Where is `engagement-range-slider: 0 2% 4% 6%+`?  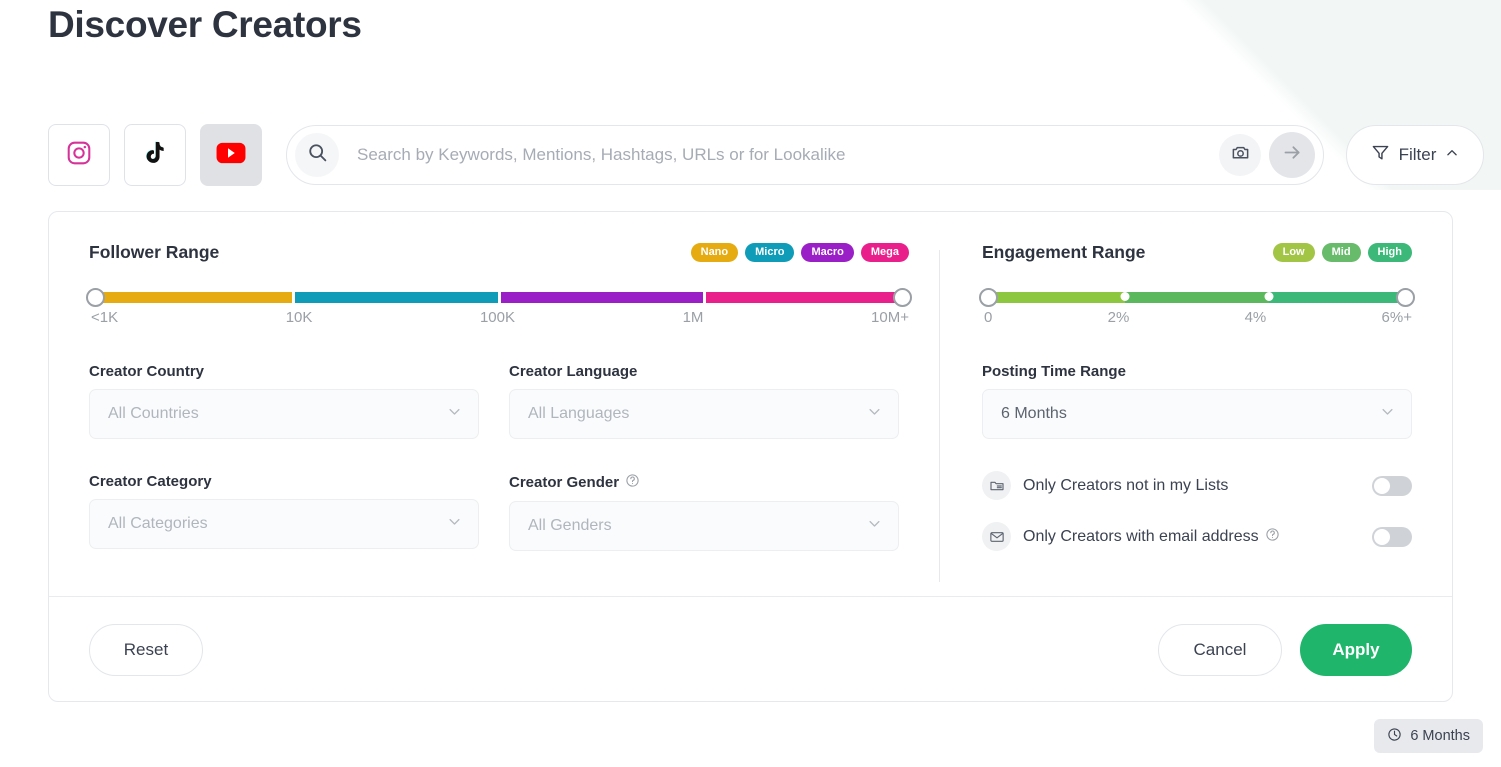
engagement-range-slider: 0 2% 4% 6%+ is located at coordinates (1197, 306).